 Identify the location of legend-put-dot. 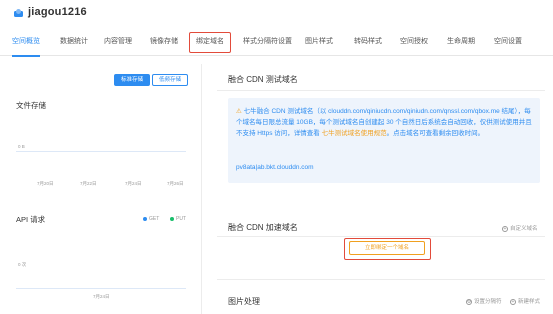
(172, 218).